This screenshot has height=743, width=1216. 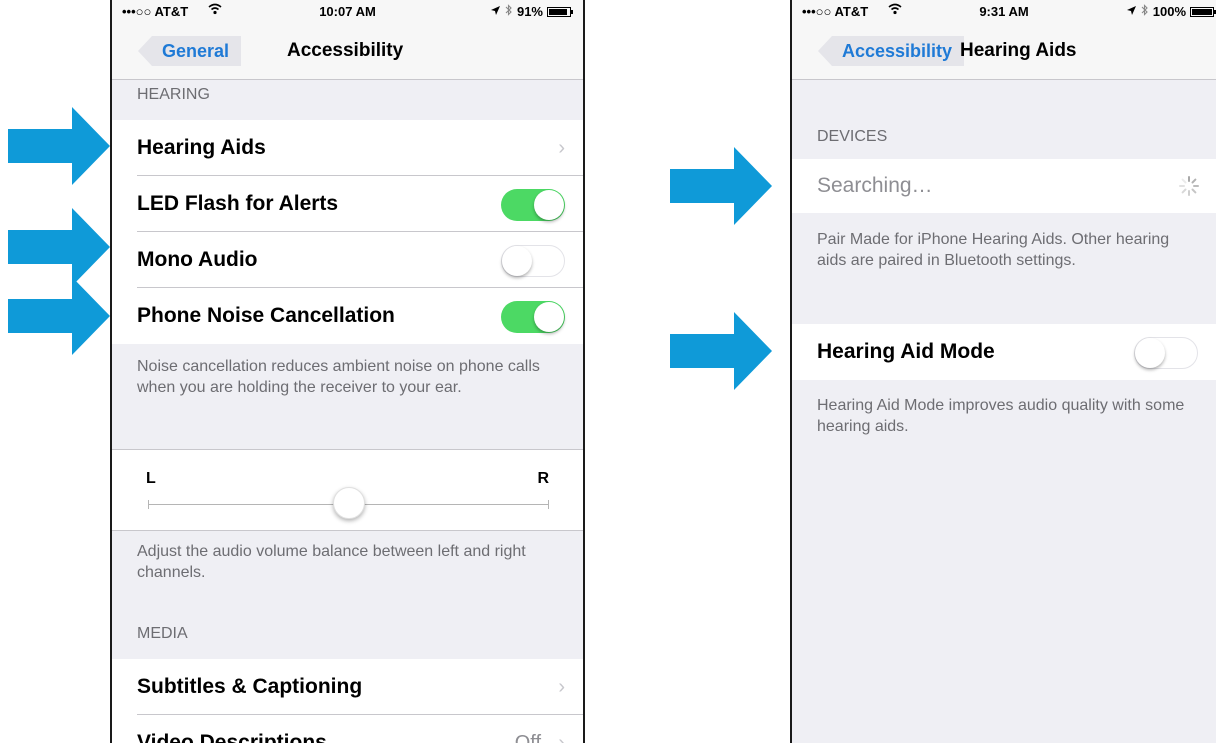 I want to click on nav-bar: General Accessibility, so click(x=347, y=51).